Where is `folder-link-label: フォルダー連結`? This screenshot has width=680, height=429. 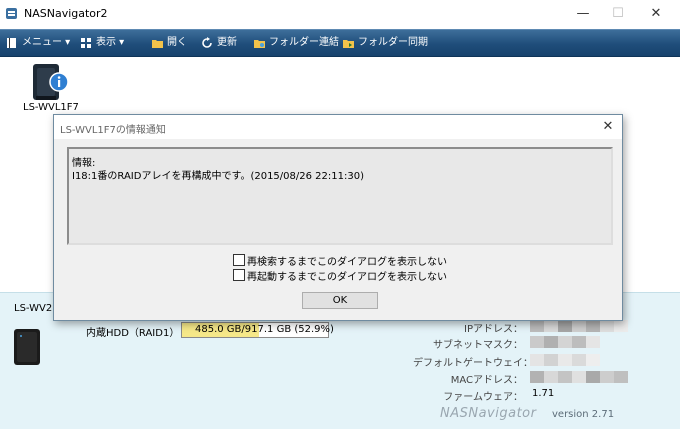 folder-link-label: フォルダー連結 is located at coordinates (304, 42).